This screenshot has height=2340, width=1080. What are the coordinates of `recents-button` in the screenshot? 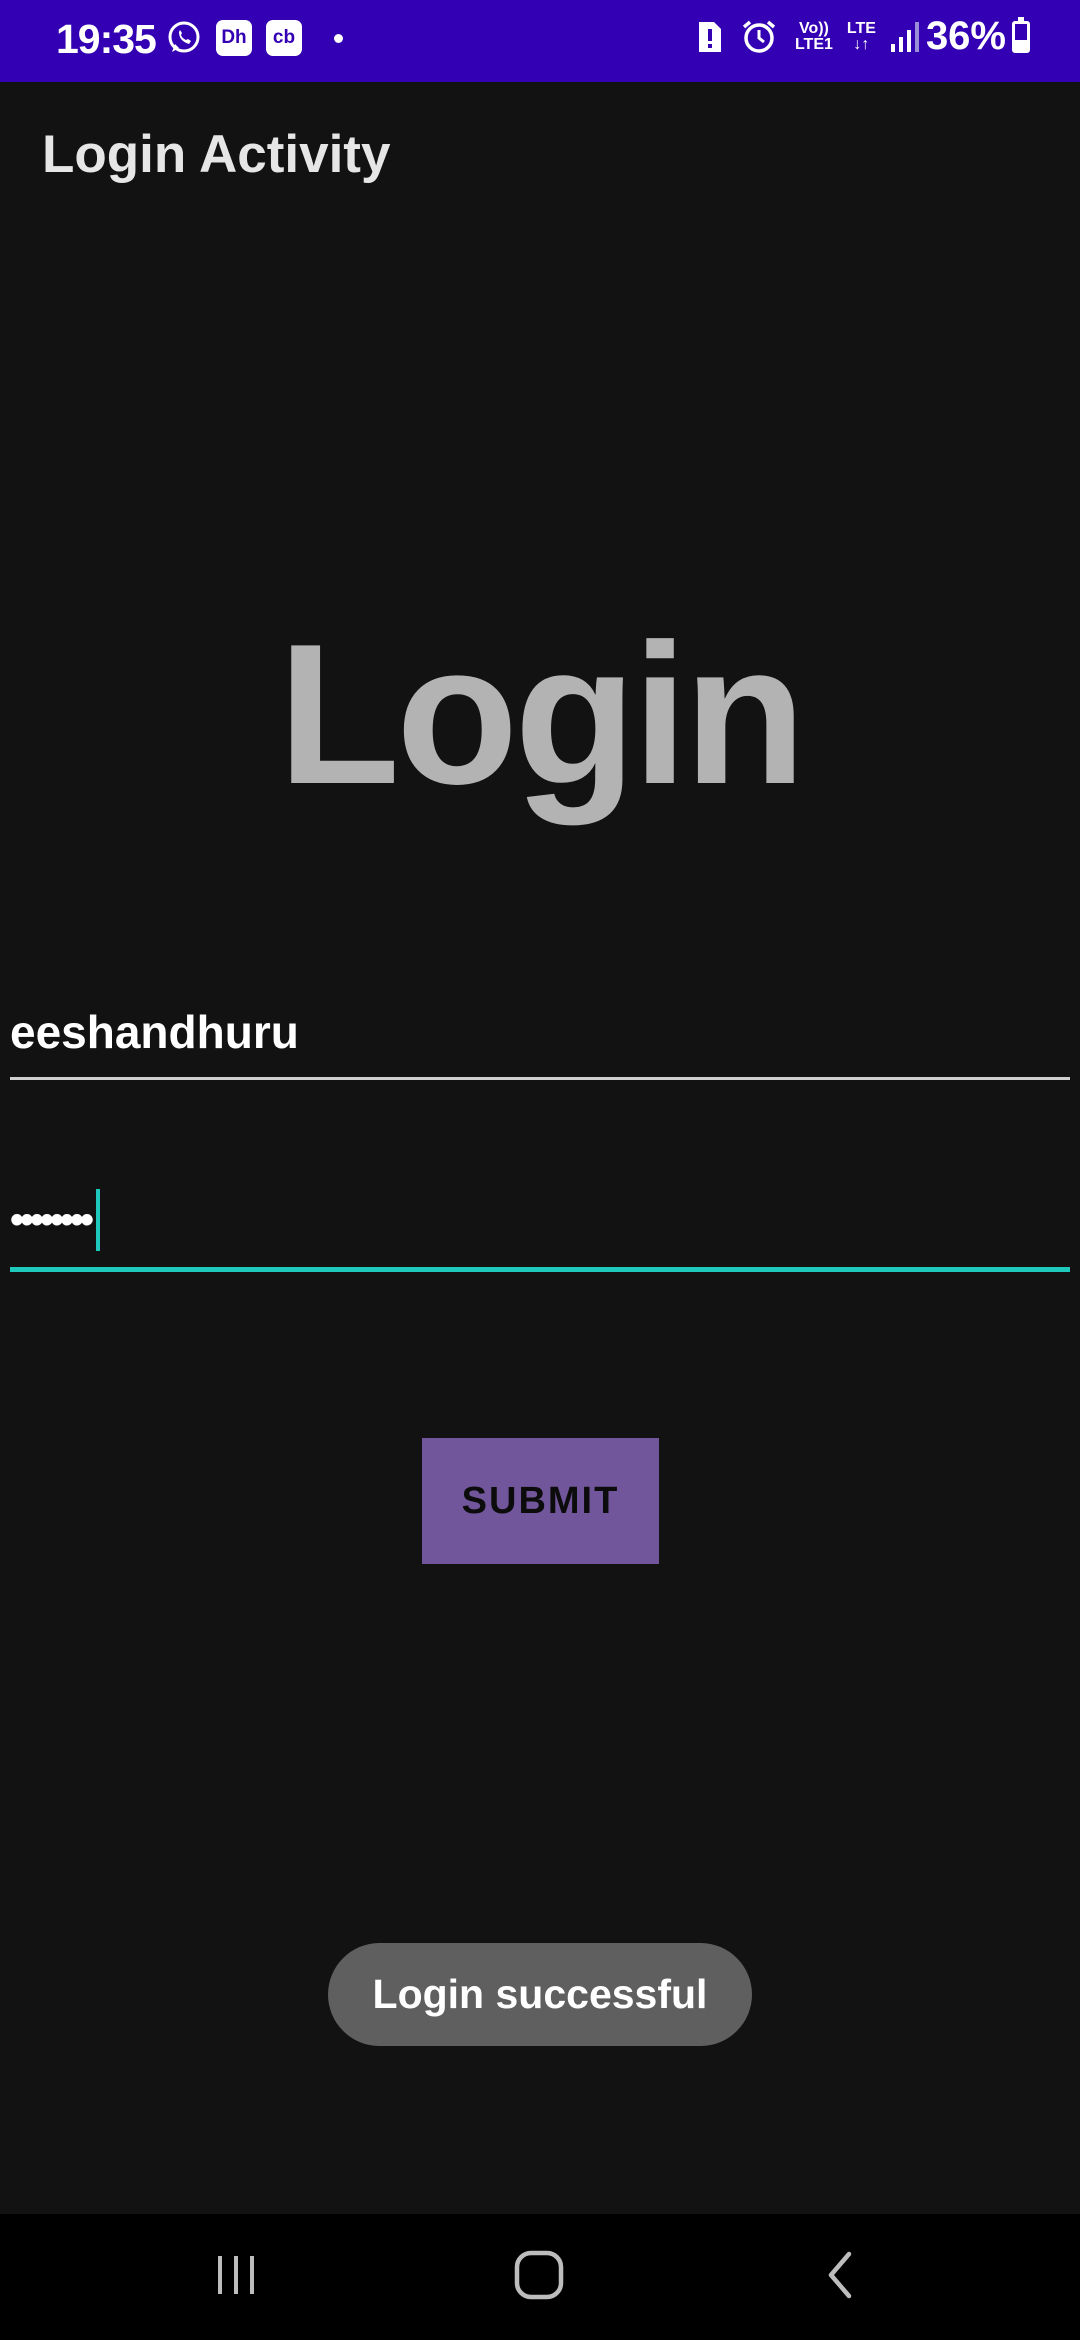 It's located at (237, 2277).